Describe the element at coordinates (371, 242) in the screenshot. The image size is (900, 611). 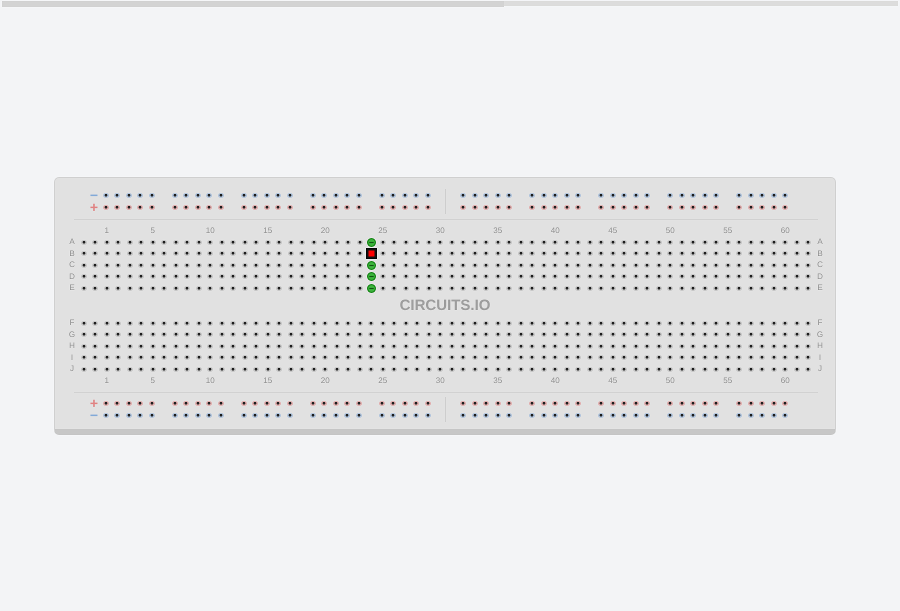
I see `connected-hole-icon` at that location.